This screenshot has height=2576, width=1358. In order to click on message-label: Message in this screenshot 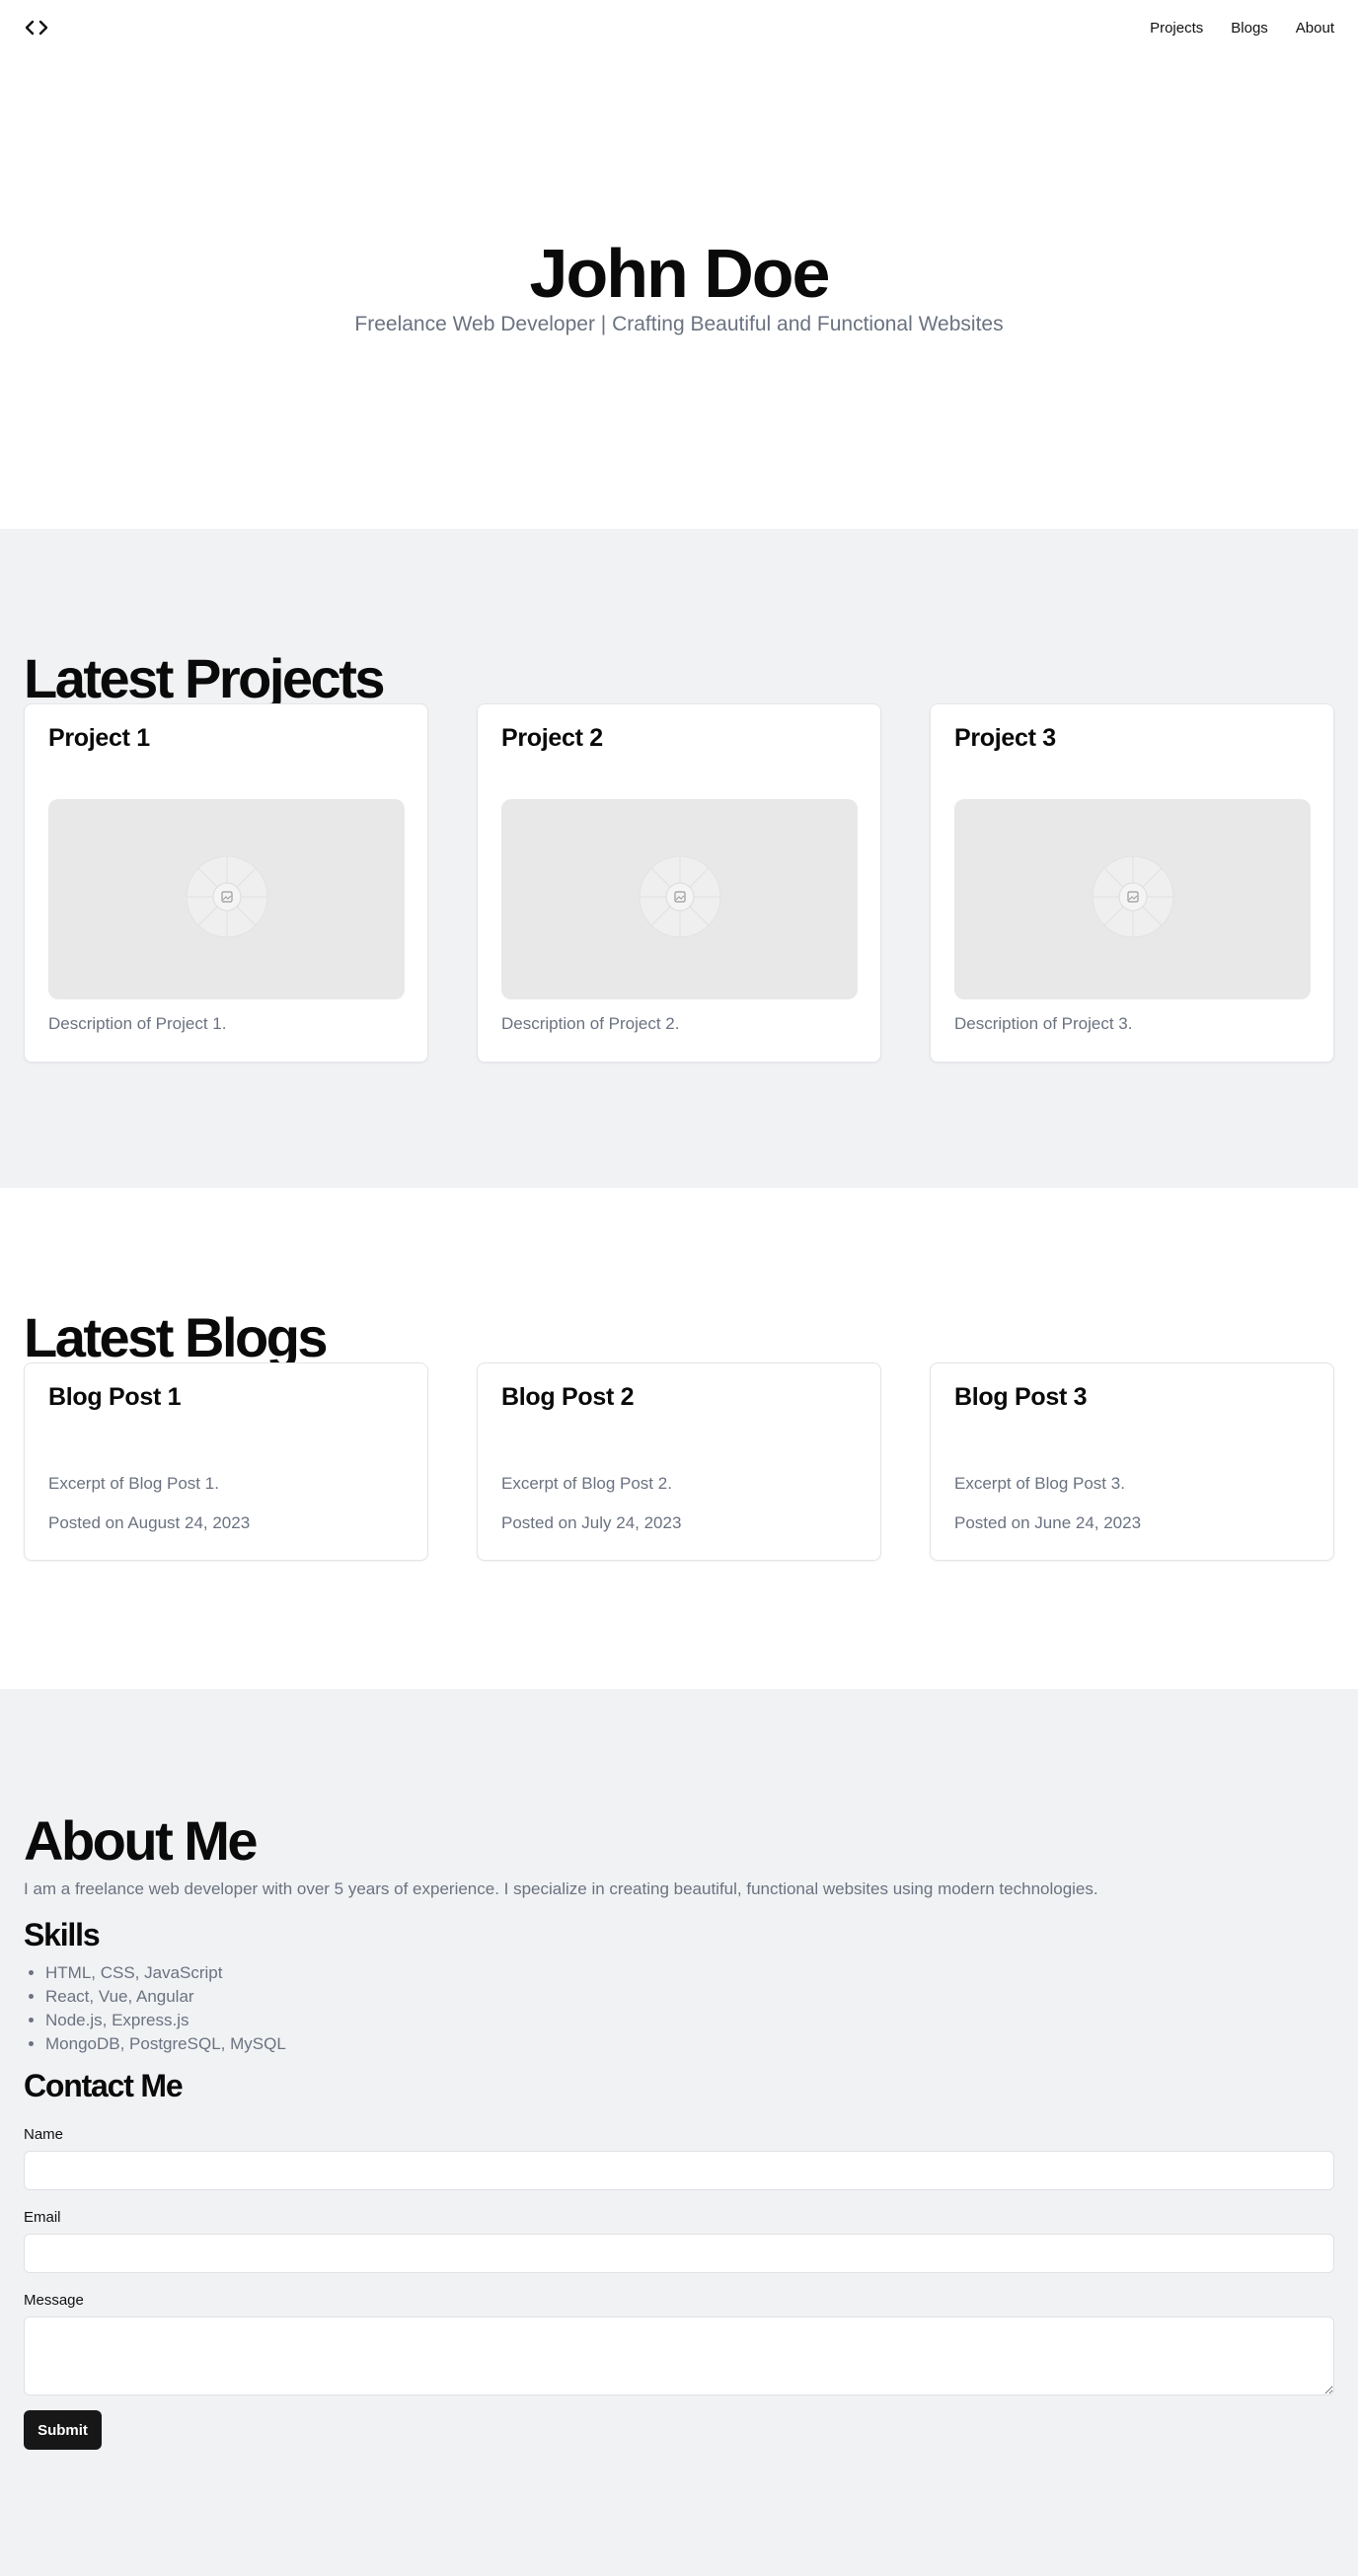, I will do `click(54, 2300)`.